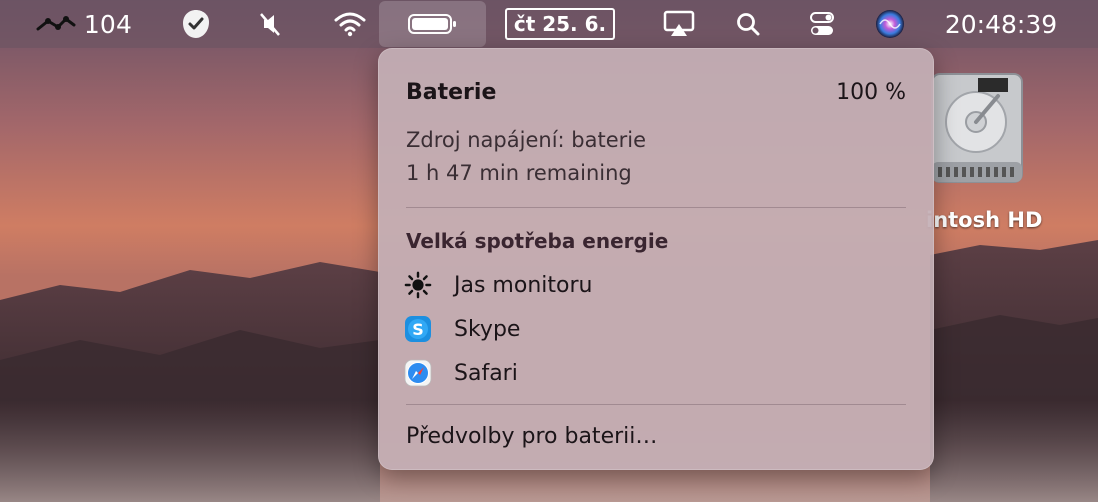 This screenshot has width=1098, height=502. What do you see at coordinates (451, 92) in the screenshot?
I see `battery-title: Baterie` at bounding box center [451, 92].